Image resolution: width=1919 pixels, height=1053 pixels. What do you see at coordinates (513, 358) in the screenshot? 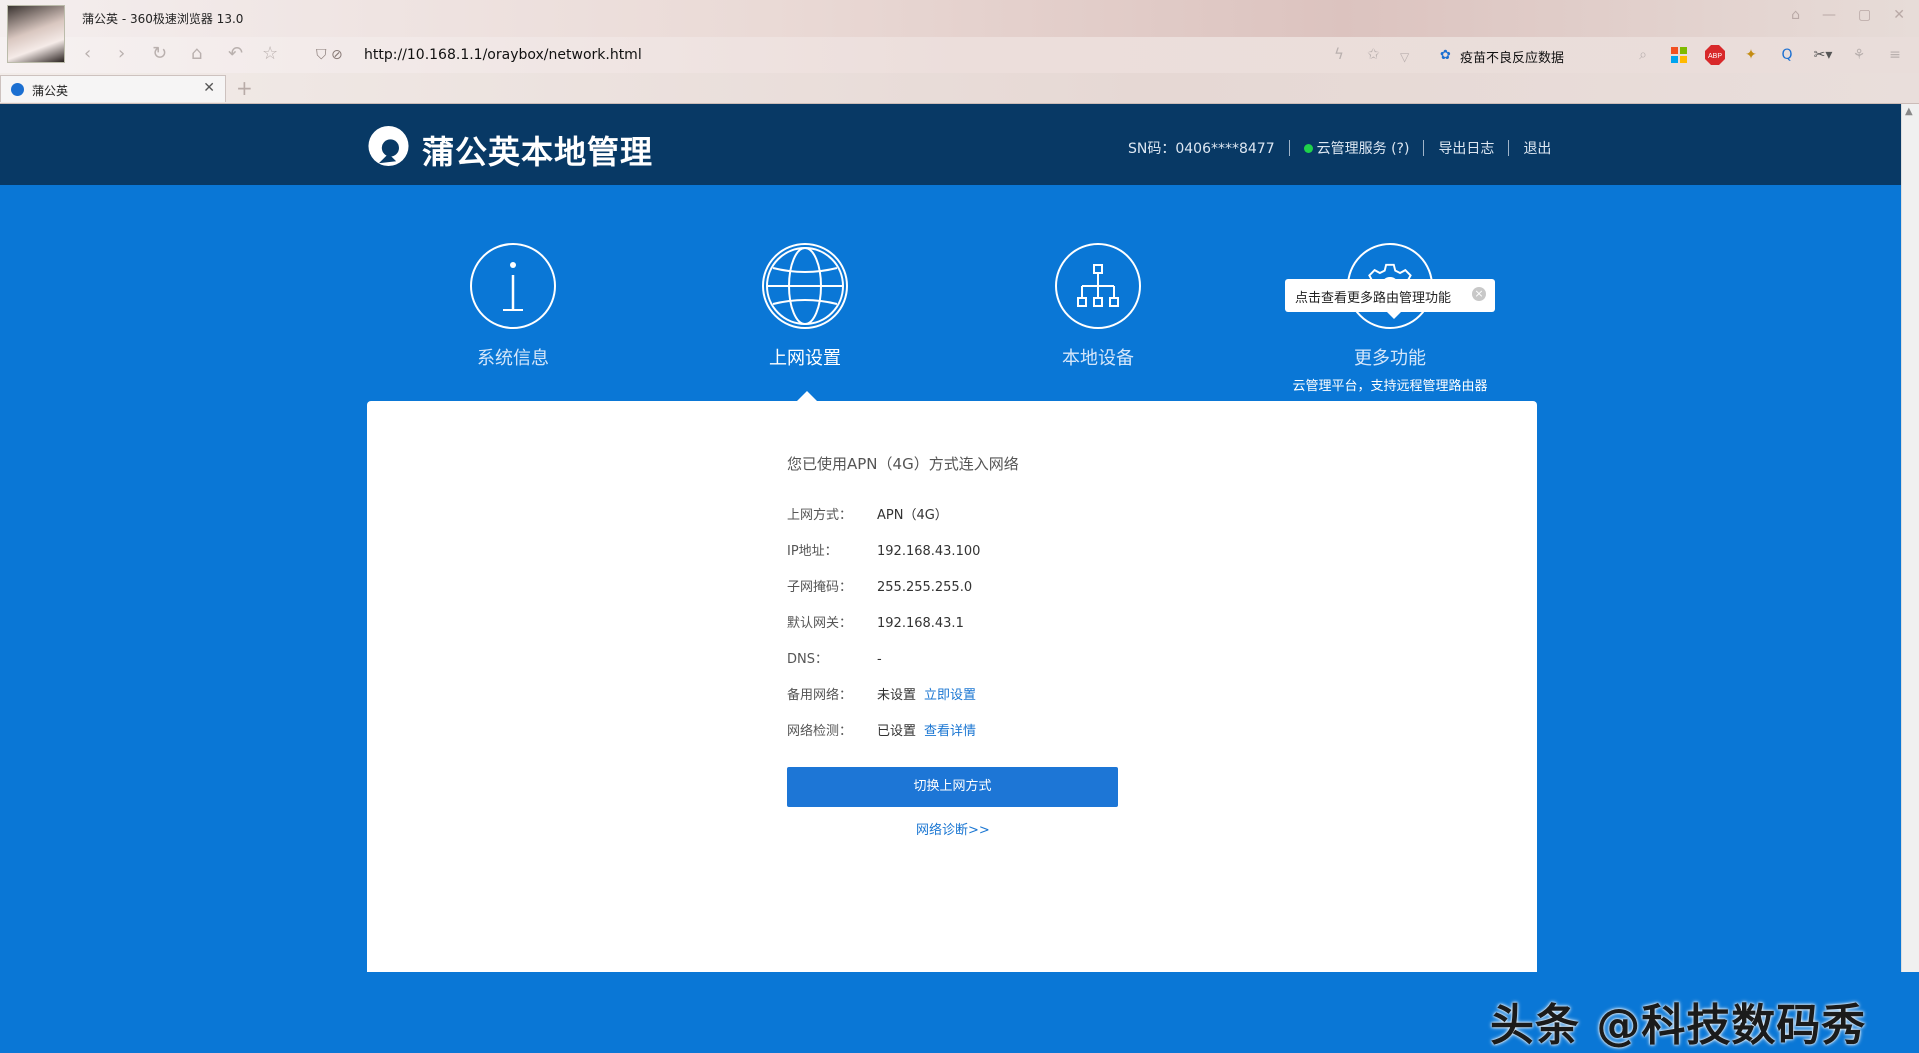
I see `nav-label: 系统信息` at bounding box center [513, 358].